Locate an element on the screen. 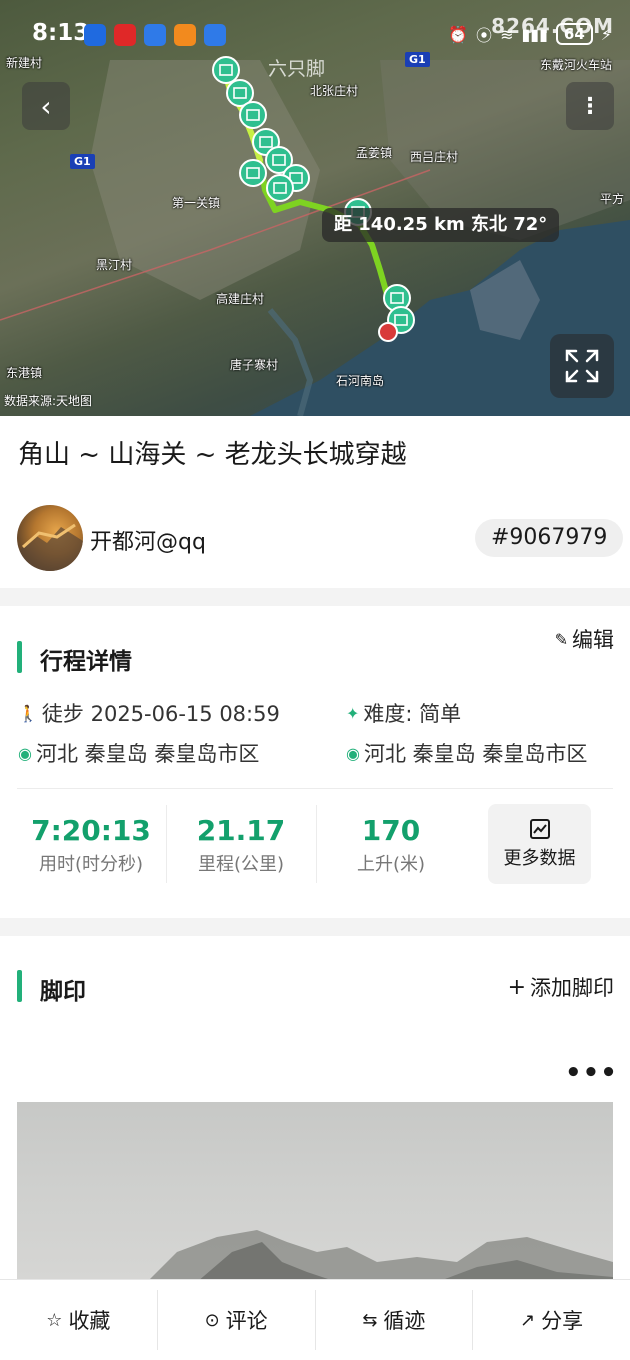  difficulty-info: ✦ 难度: 简单 is located at coordinates (403, 713).